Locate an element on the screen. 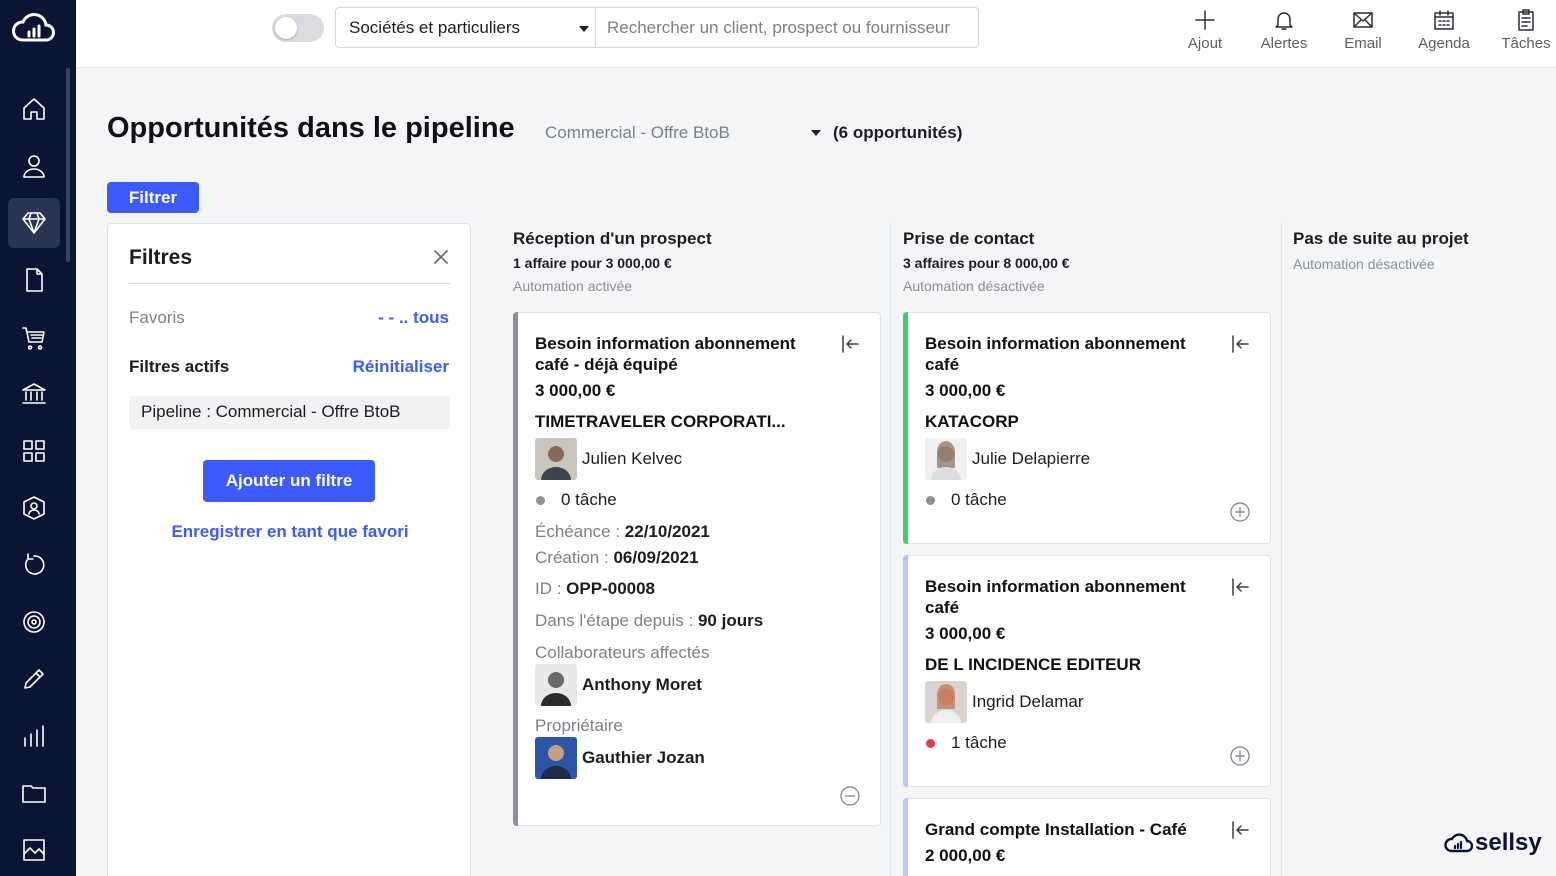 The width and height of the screenshot is (1556, 876). sidebar-item-edit is located at coordinates (34, 679).